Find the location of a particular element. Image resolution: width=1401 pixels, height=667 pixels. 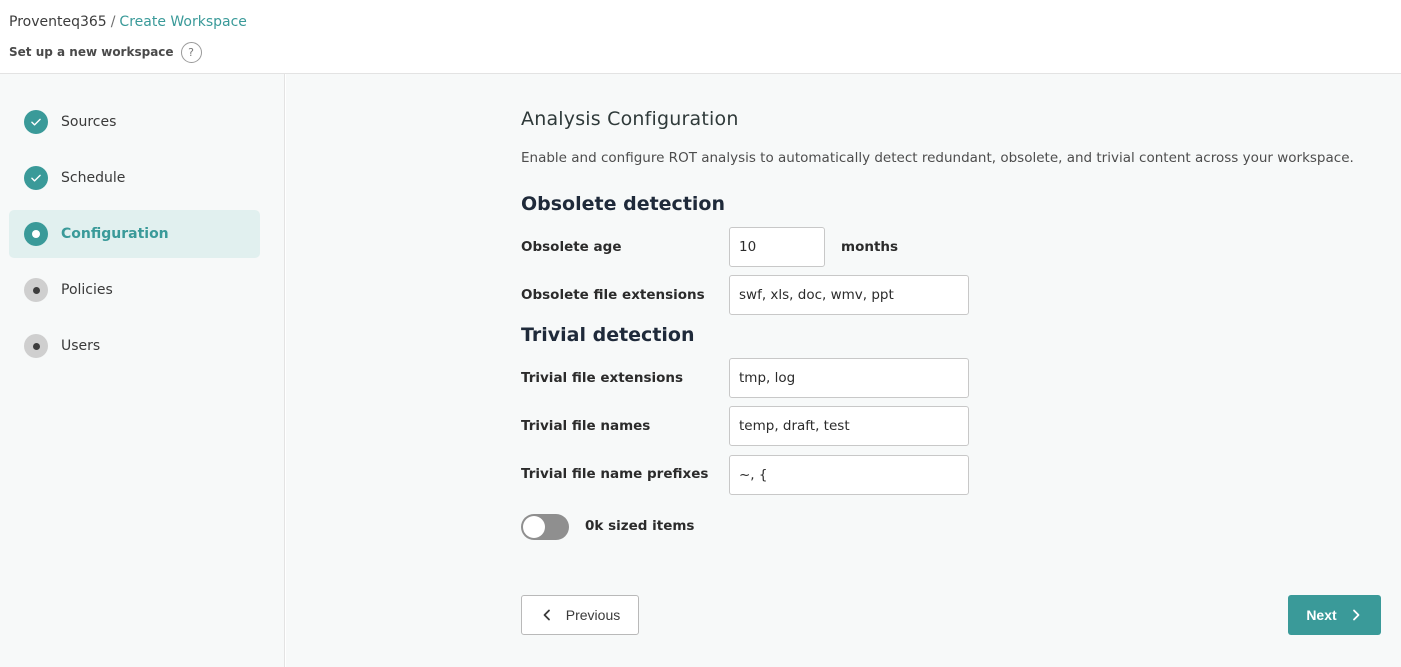

previous-button: Previous is located at coordinates (580, 615).